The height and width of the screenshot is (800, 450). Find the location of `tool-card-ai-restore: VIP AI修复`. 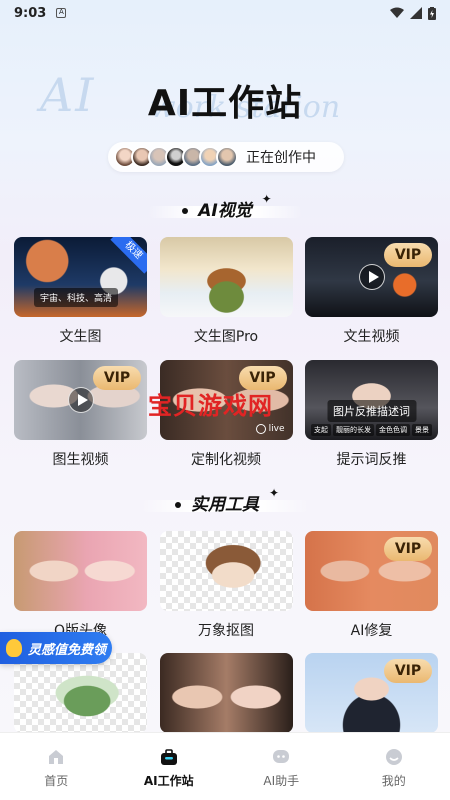

tool-card-ai-restore: VIP AI修复 is located at coordinates (371, 585).